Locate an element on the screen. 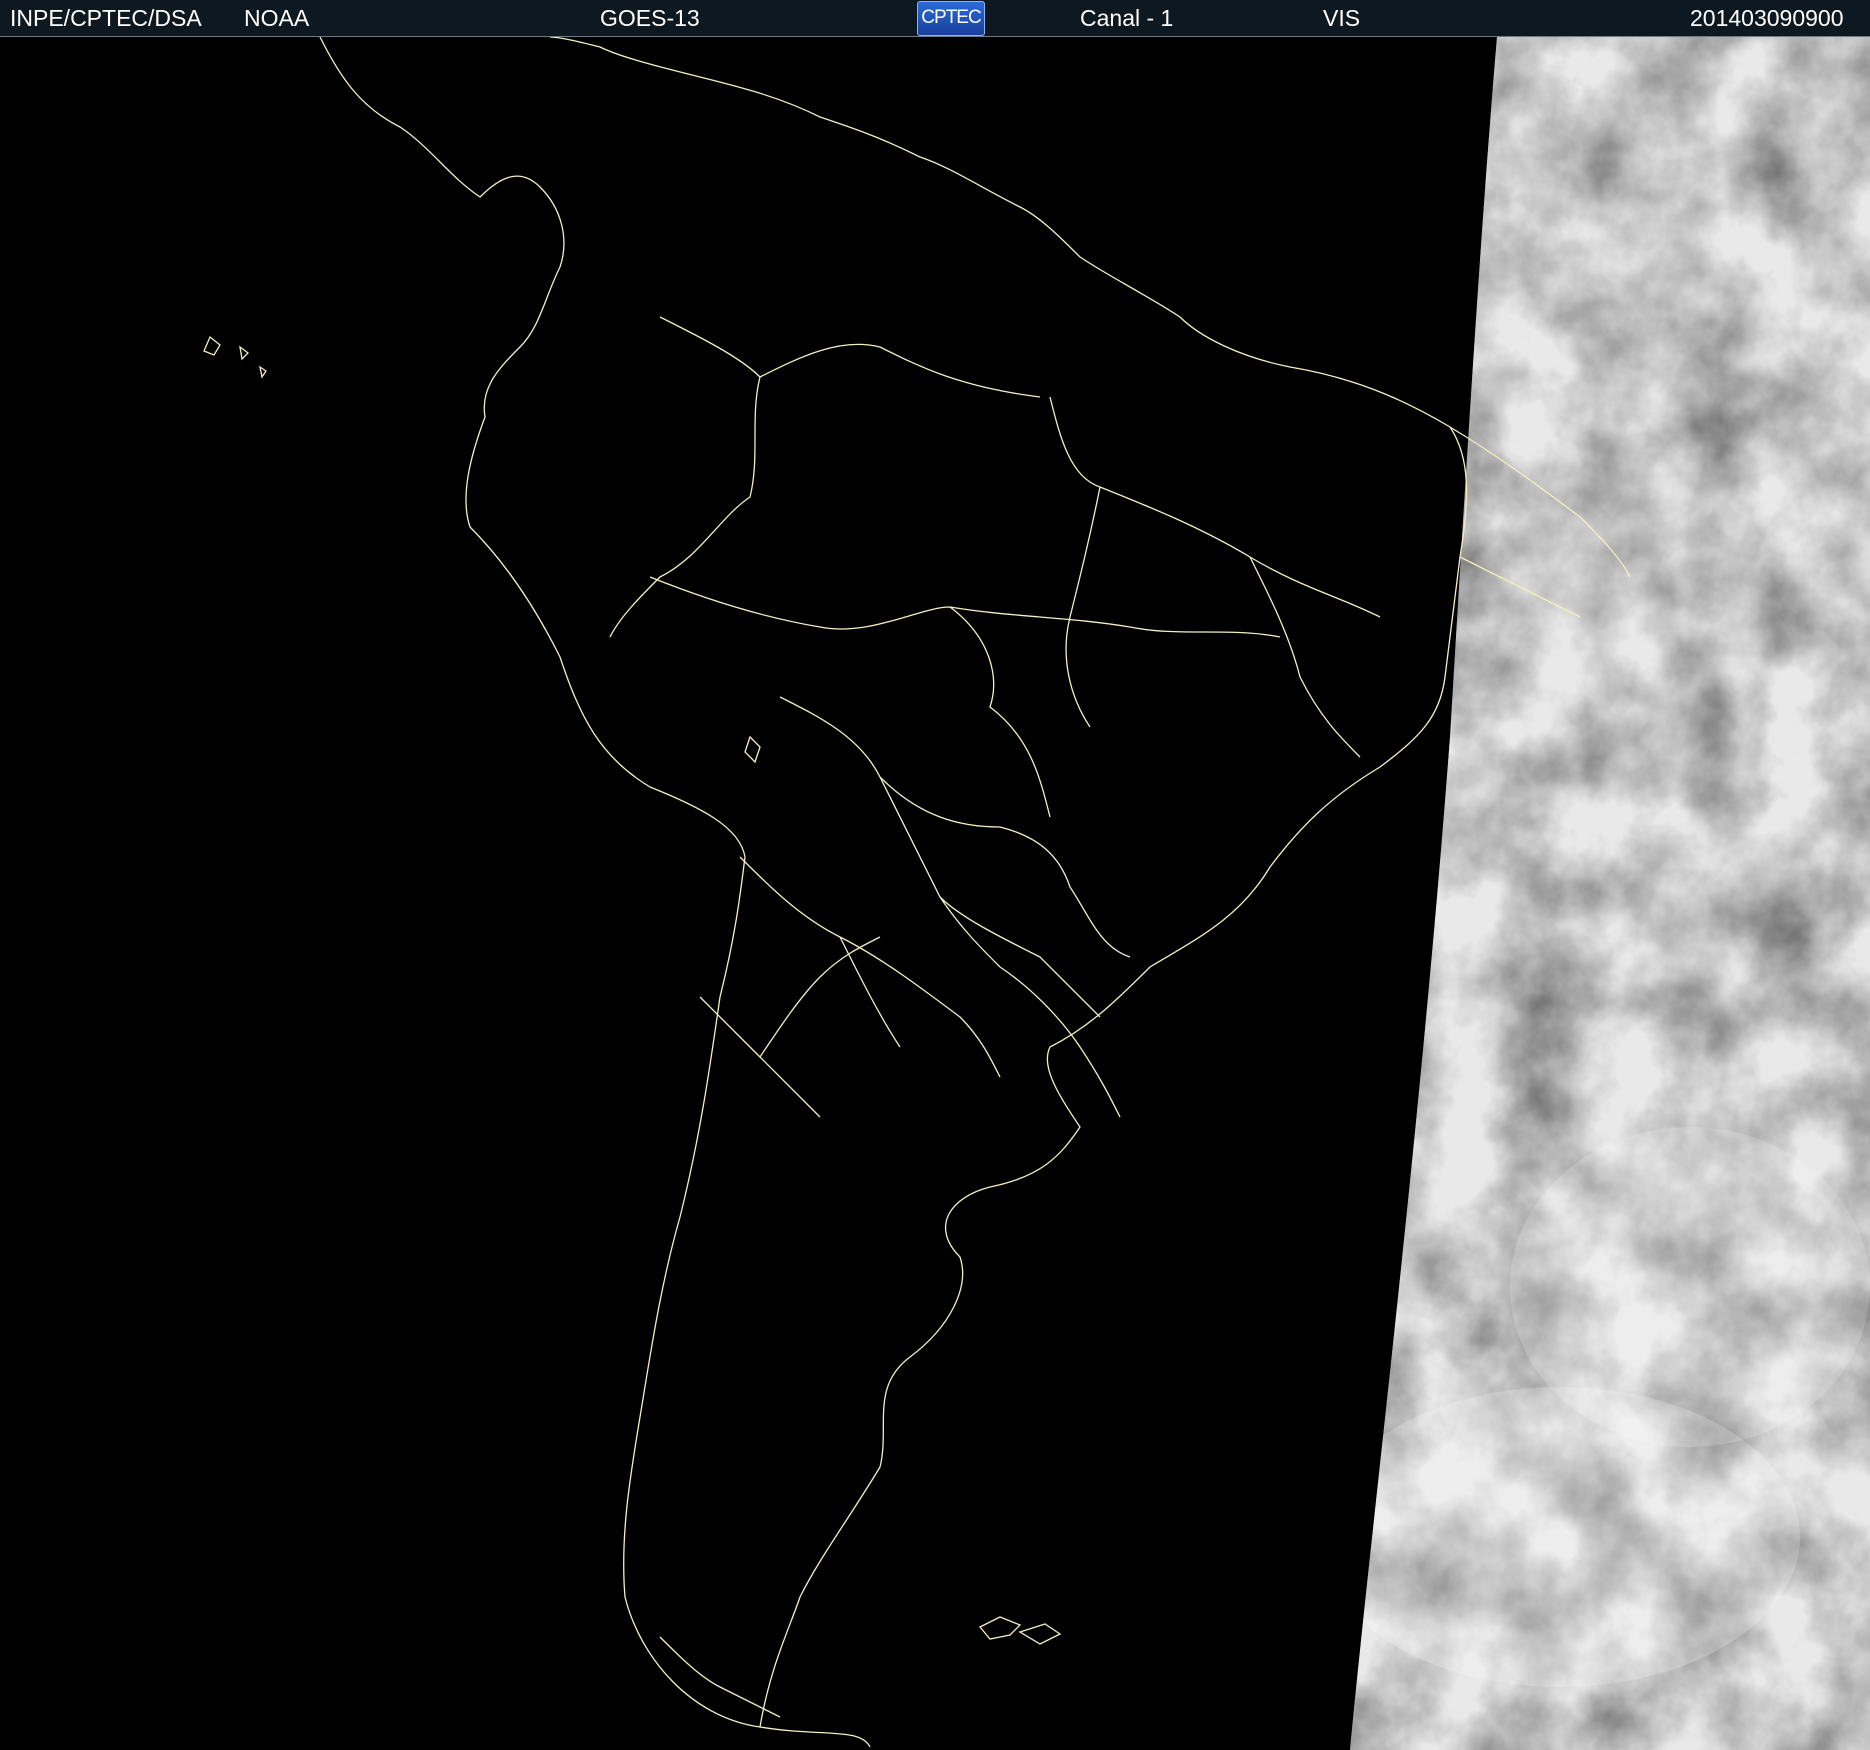  org-label: INPE/CPTEC/DSA is located at coordinates (106, 18).